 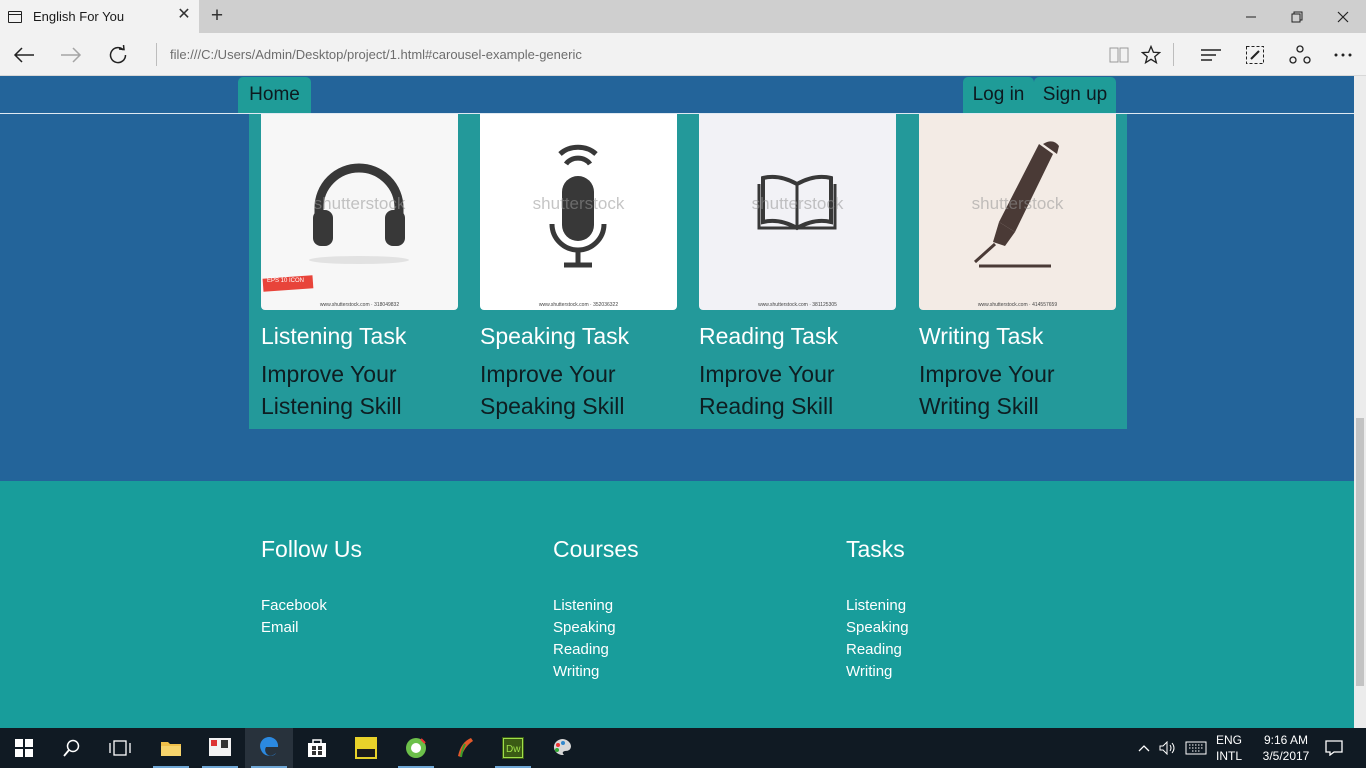 I want to click on restore-button, so click(x=1297, y=16).